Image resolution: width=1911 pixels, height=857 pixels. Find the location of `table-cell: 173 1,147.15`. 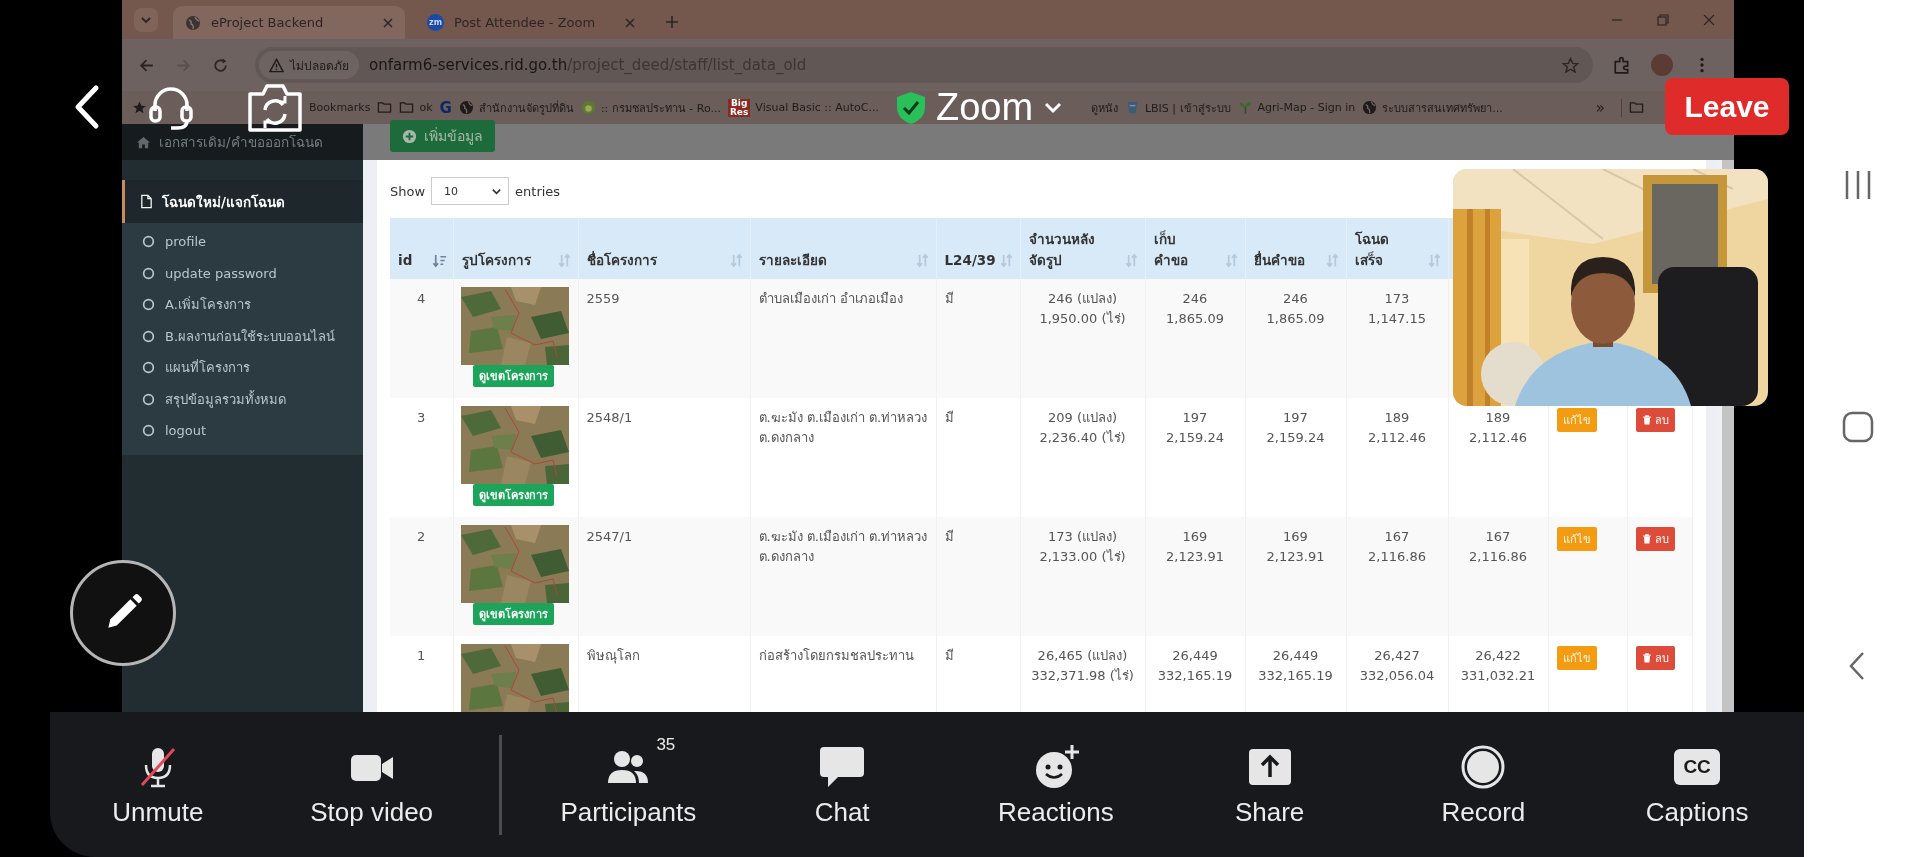

table-cell: 173 1,147.15 is located at coordinates (1397, 338).